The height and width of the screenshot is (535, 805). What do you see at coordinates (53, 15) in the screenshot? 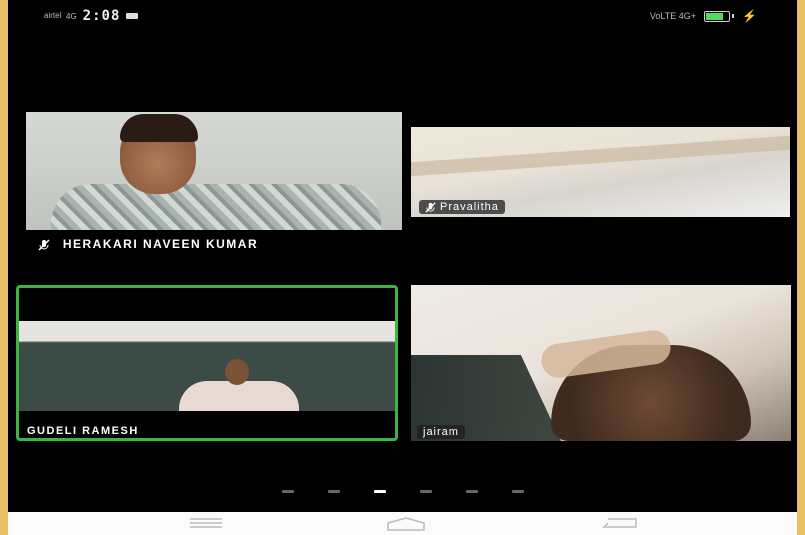
I see `carrier-text: airtel` at bounding box center [53, 15].